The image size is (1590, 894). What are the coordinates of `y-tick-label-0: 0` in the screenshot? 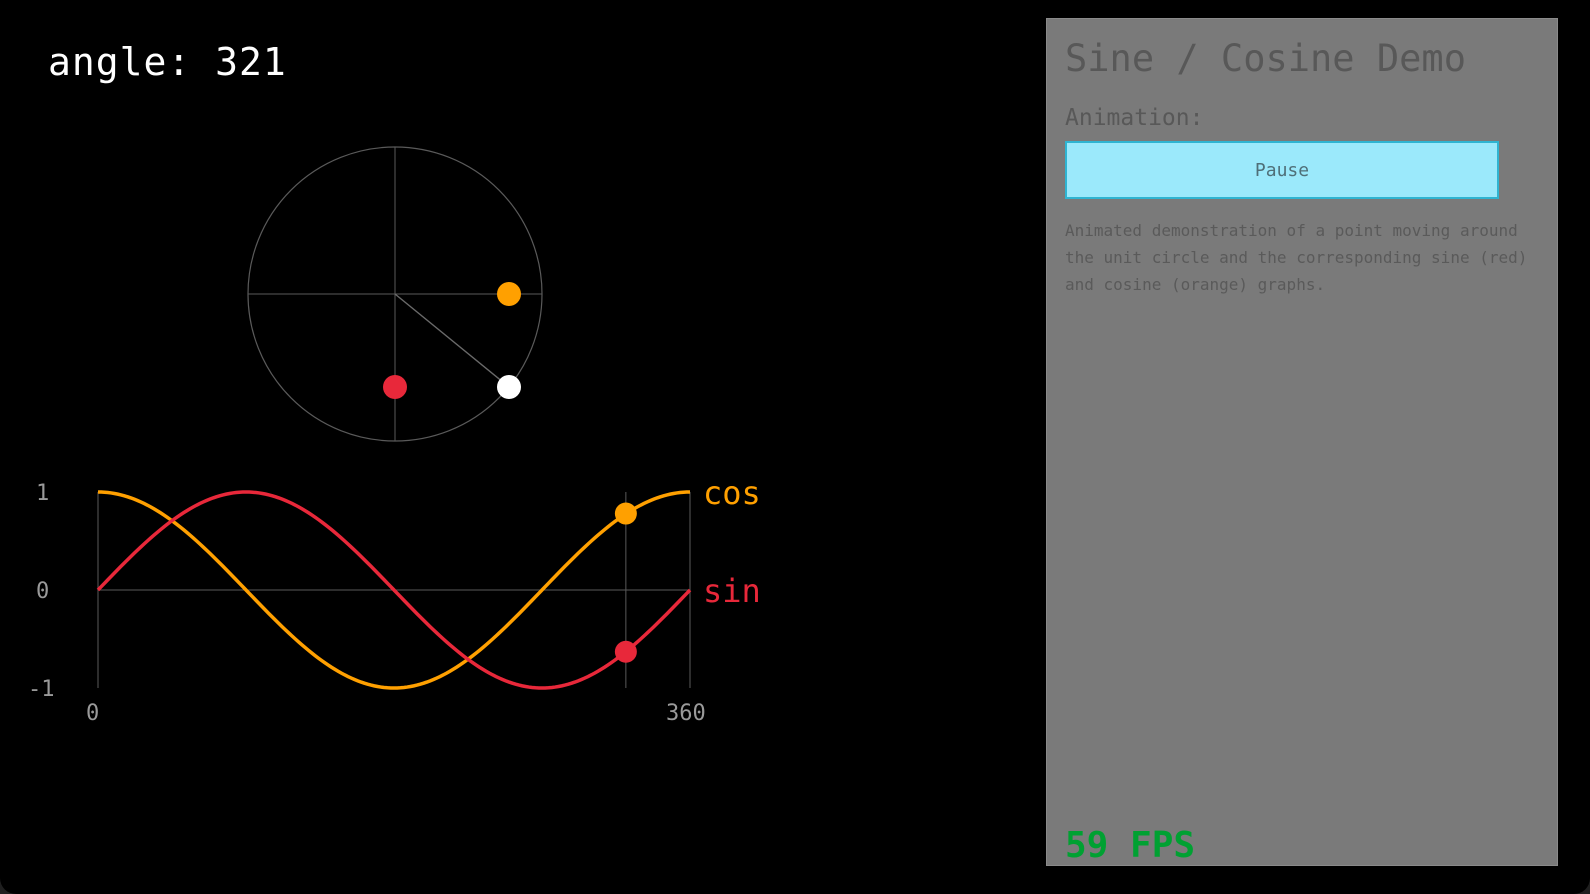 It's located at (42, 591).